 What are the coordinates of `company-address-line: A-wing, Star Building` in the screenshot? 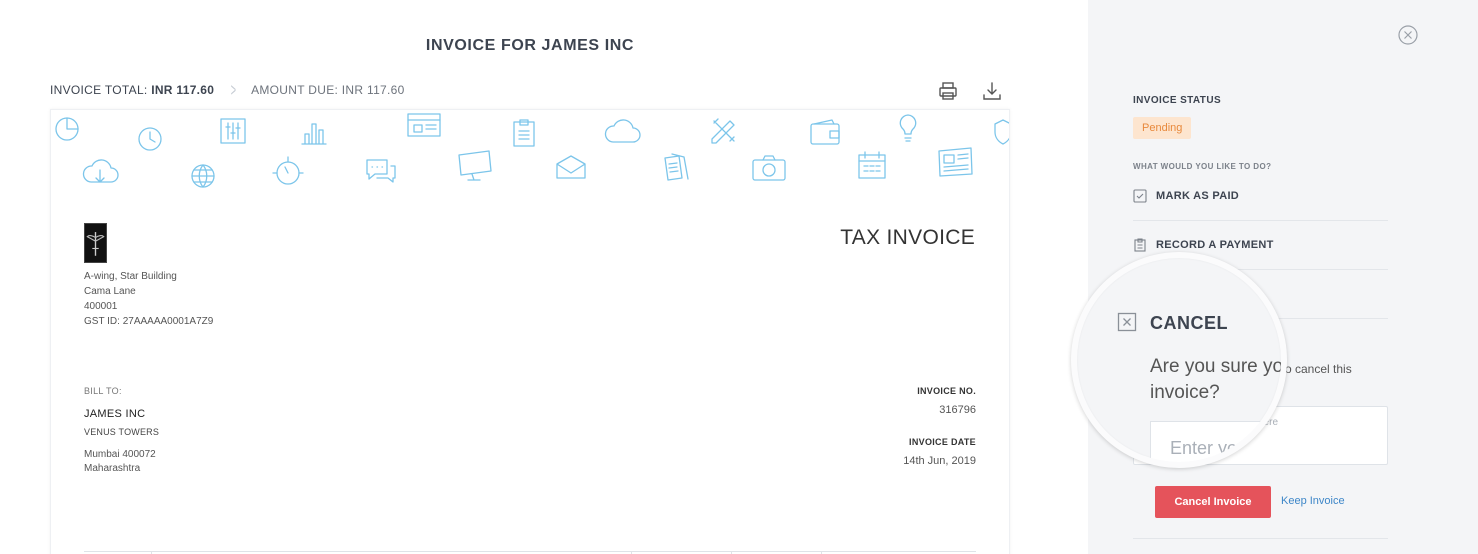 It's located at (130, 276).